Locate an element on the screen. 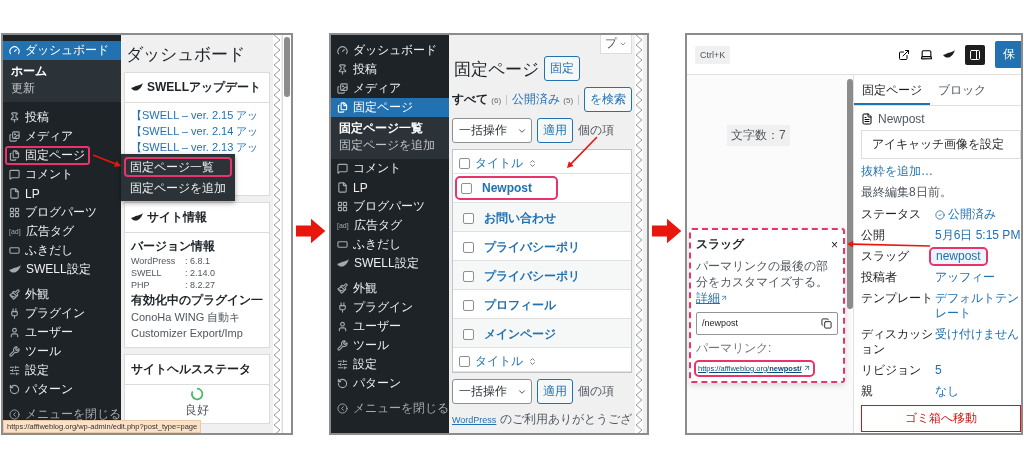 The height and width of the screenshot is (466, 1024). pages-icon is located at coordinates (14, 155).